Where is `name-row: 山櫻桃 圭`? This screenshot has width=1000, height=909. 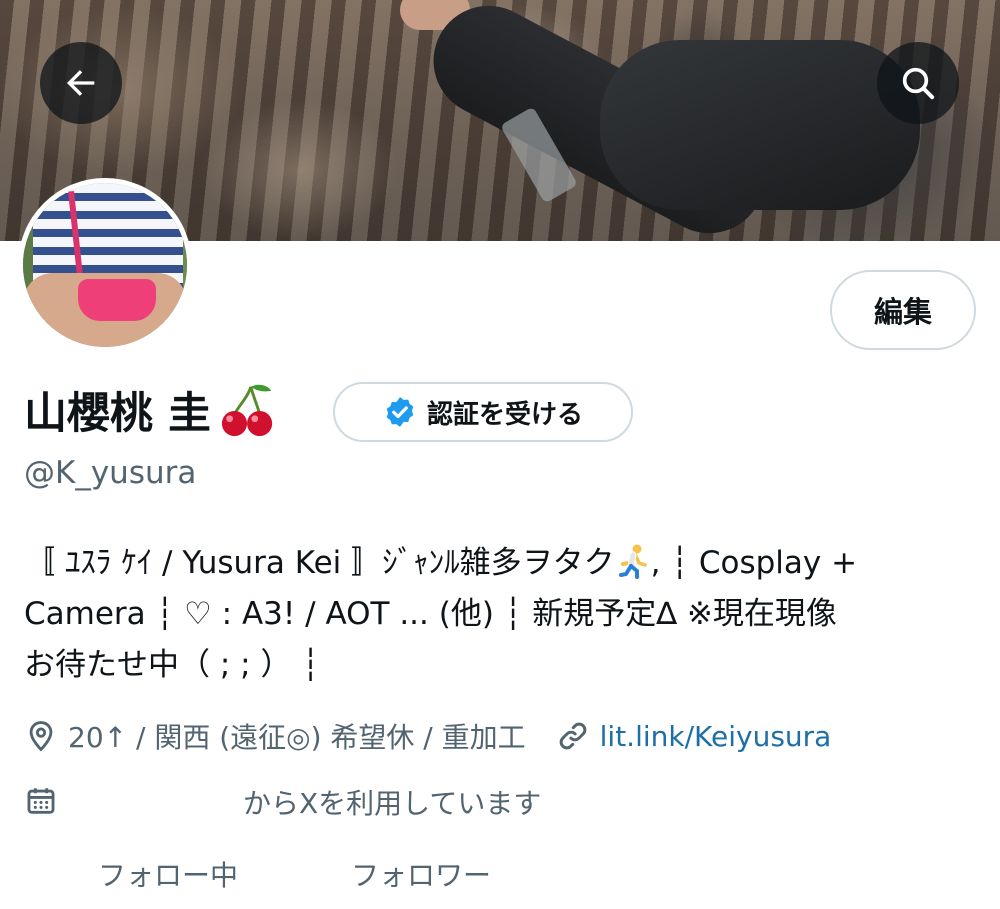
name-row: 山櫻桃 圭 is located at coordinates (150, 410).